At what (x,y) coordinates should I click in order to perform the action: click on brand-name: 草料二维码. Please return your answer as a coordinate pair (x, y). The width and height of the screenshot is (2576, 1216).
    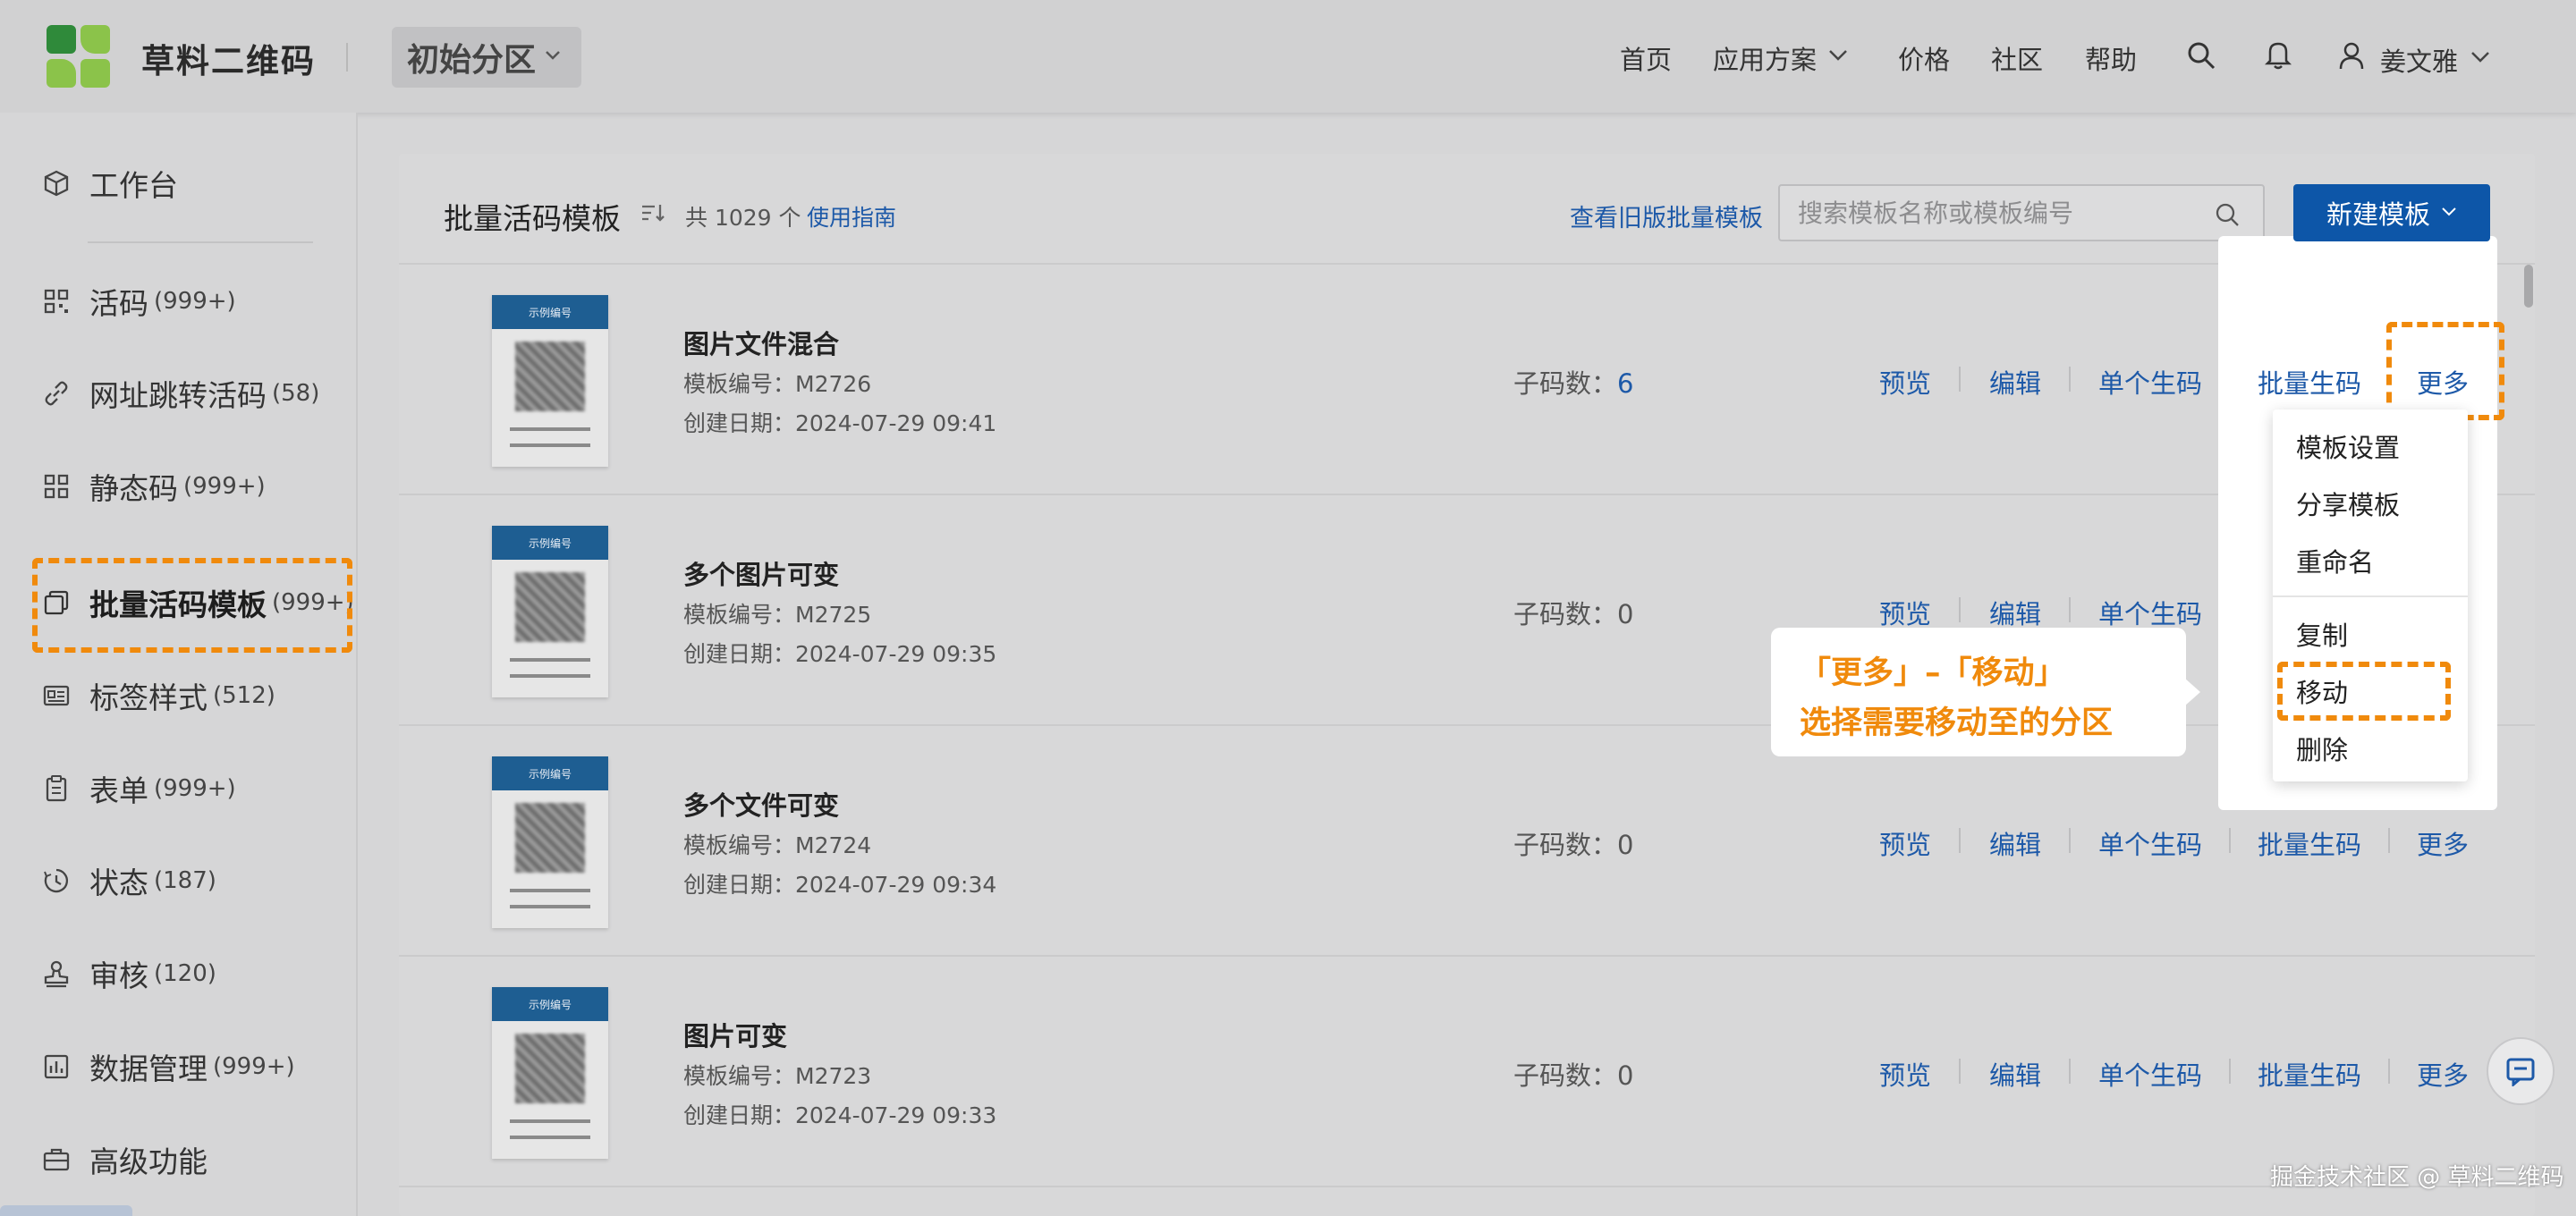
    Looking at the image, I should click on (228, 58).